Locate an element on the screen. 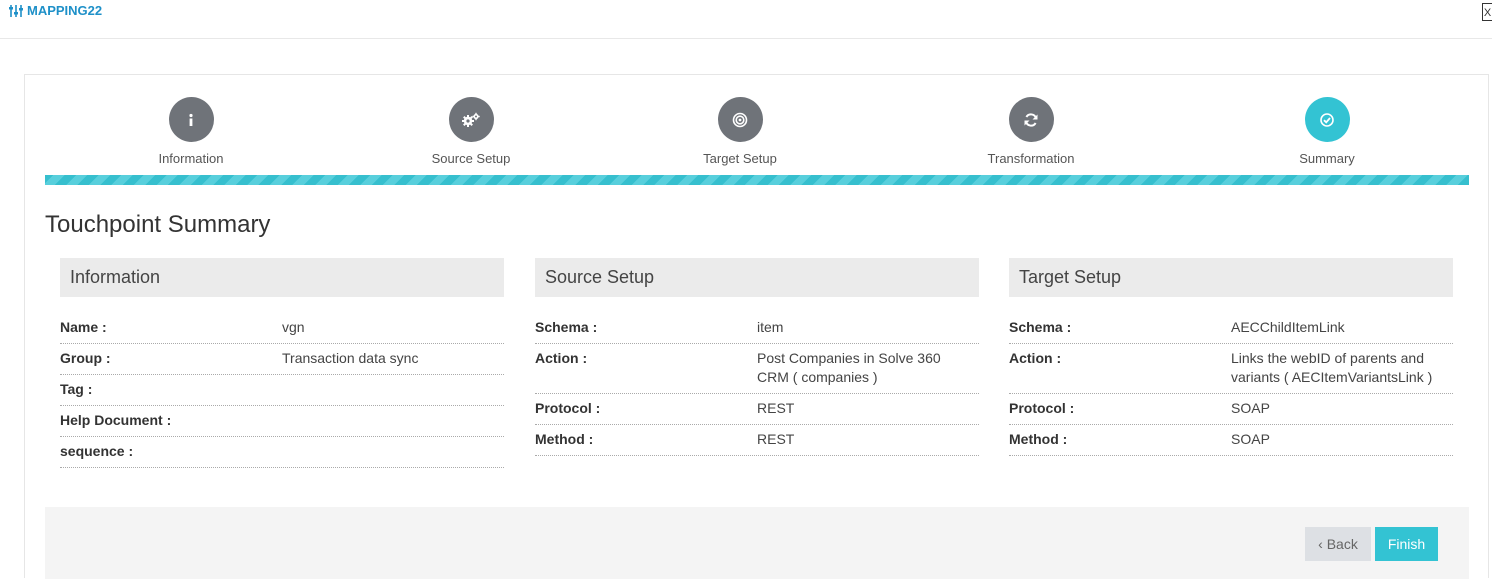  row-key: sequence : is located at coordinates (97, 451).